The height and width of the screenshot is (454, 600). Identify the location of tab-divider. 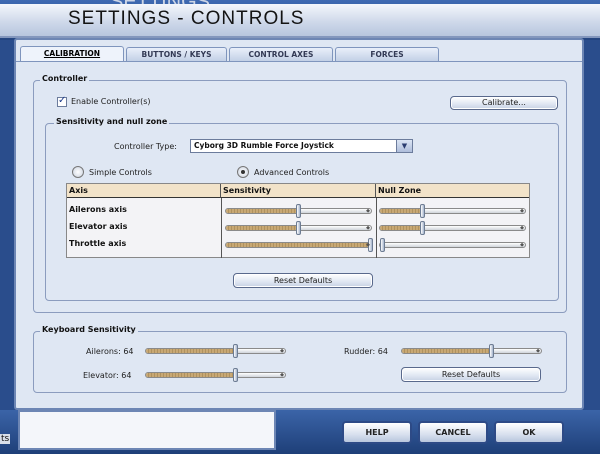
(299, 61).